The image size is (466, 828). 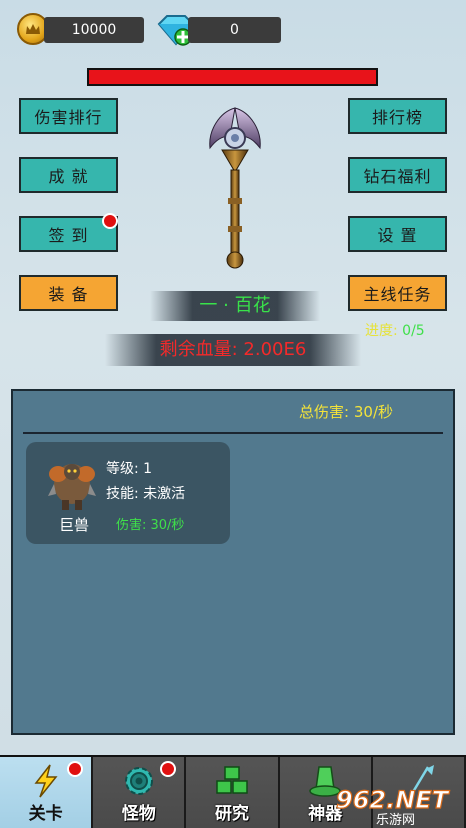 What do you see at coordinates (75, 769) in the screenshot?
I see `tab-stage-badge` at bounding box center [75, 769].